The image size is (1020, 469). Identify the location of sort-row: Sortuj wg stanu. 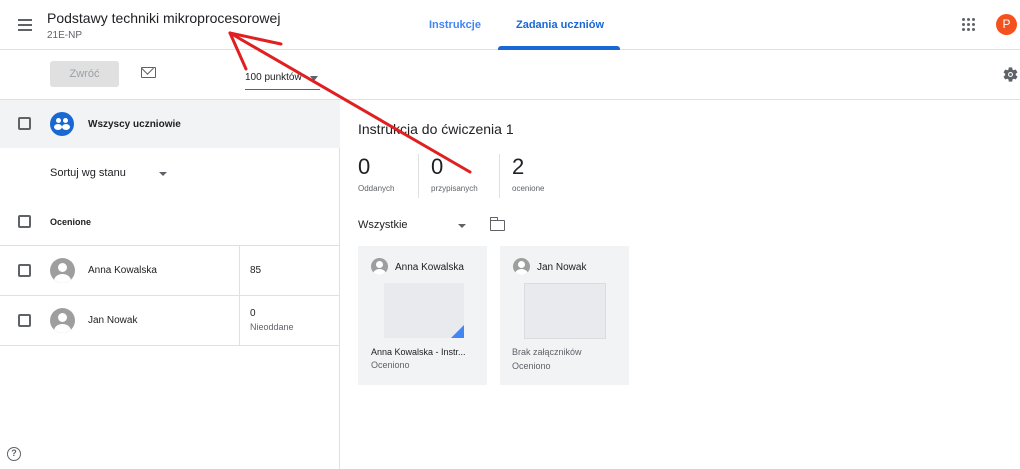
(170, 173).